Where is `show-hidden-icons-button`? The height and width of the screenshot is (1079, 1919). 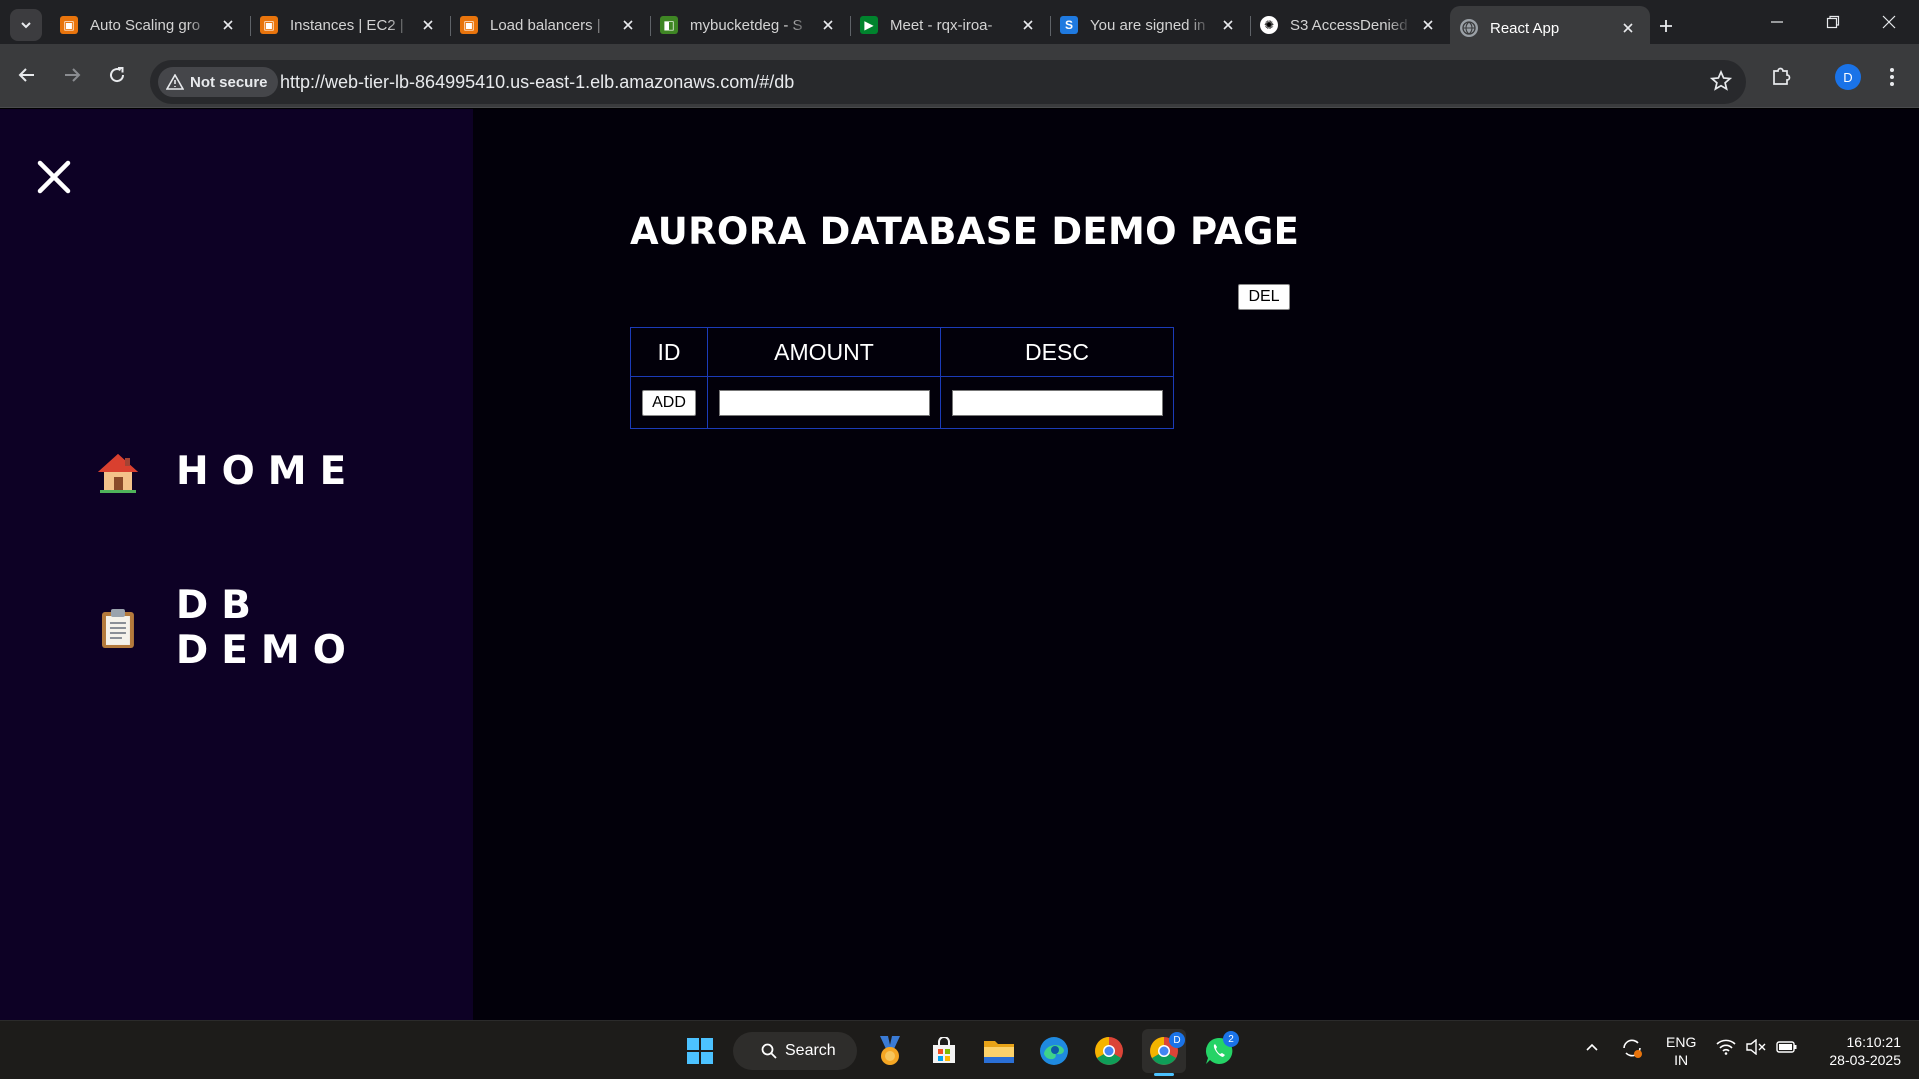 show-hidden-icons-button is located at coordinates (1592, 1048).